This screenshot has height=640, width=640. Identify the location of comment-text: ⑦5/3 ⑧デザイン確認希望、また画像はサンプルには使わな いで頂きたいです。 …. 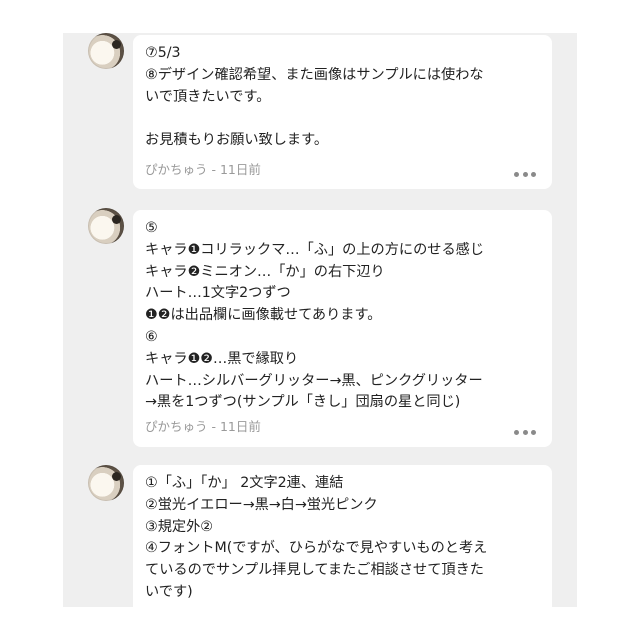
(314, 97).